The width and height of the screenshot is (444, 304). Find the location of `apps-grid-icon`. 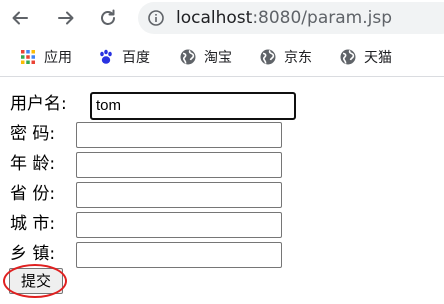

apps-grid-icon is located at coordinates (28, 57).